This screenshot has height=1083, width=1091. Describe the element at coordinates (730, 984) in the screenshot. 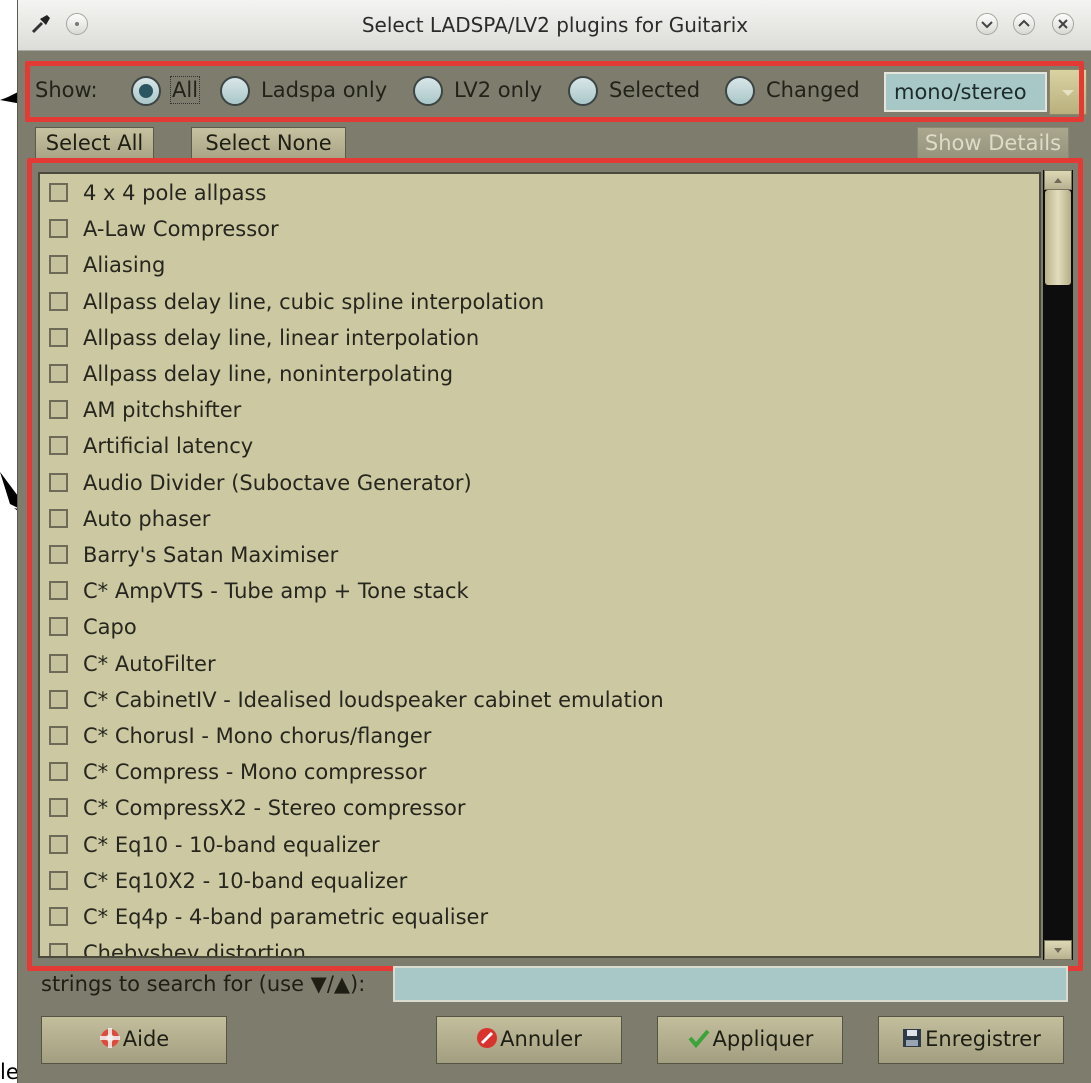

I see `search-input` at that location.